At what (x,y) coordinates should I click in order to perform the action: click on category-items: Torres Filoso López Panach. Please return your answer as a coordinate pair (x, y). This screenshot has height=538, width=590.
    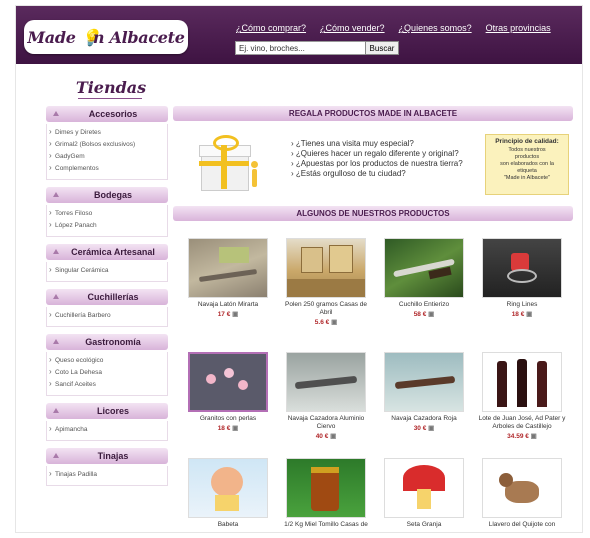
    Looking at the image, I should click on (107, 221).